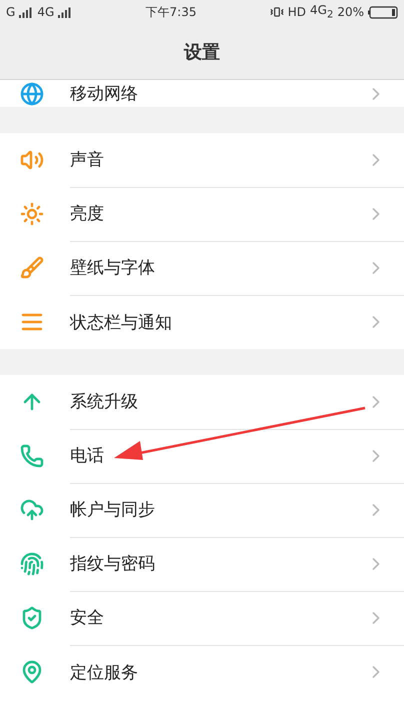 This screenshot has height=714, width=404. I want to click on shield-icon, so click(32, 618).